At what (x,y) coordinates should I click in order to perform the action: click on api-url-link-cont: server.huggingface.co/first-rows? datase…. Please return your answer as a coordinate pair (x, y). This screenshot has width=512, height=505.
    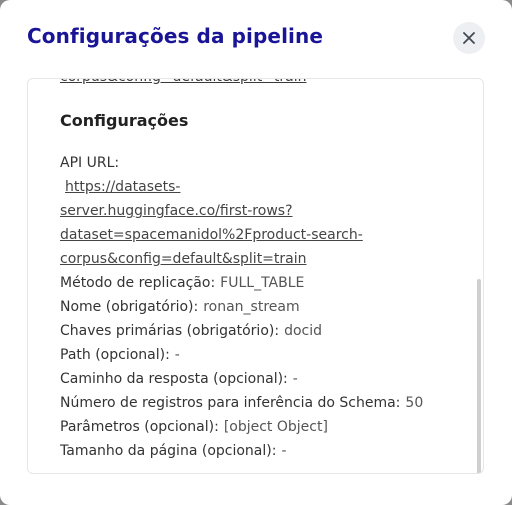
    Looking at the image, I should click on (264, 235).